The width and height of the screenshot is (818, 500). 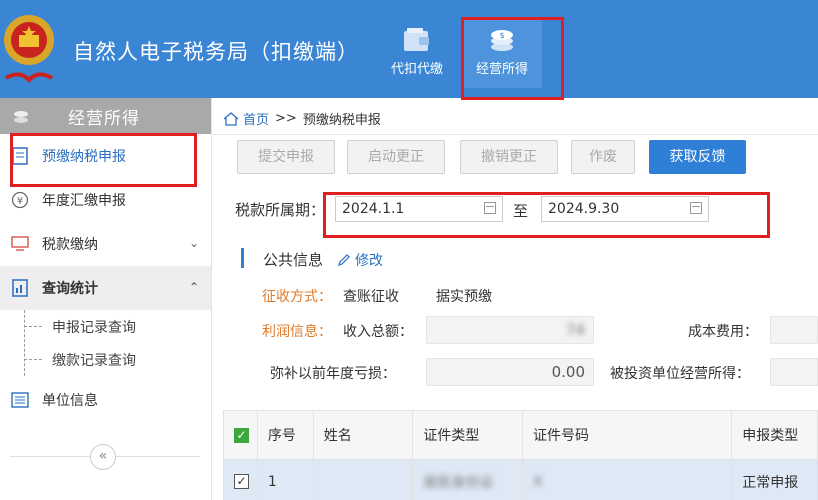 What do you see at coordinates (280, 210) in the screenshot?
I see `period-label: 税款所属期：` at bounding box center [280, 210].